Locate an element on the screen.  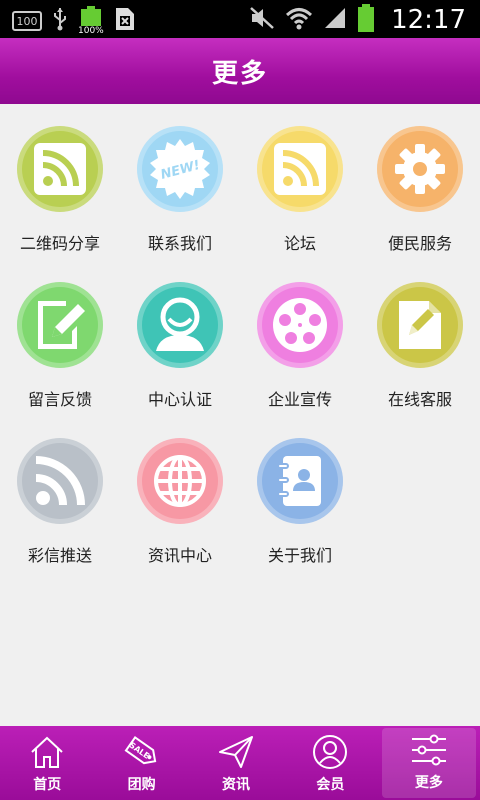
grid-item-online-support: 在线客服 is located at coordinates (420, 335).